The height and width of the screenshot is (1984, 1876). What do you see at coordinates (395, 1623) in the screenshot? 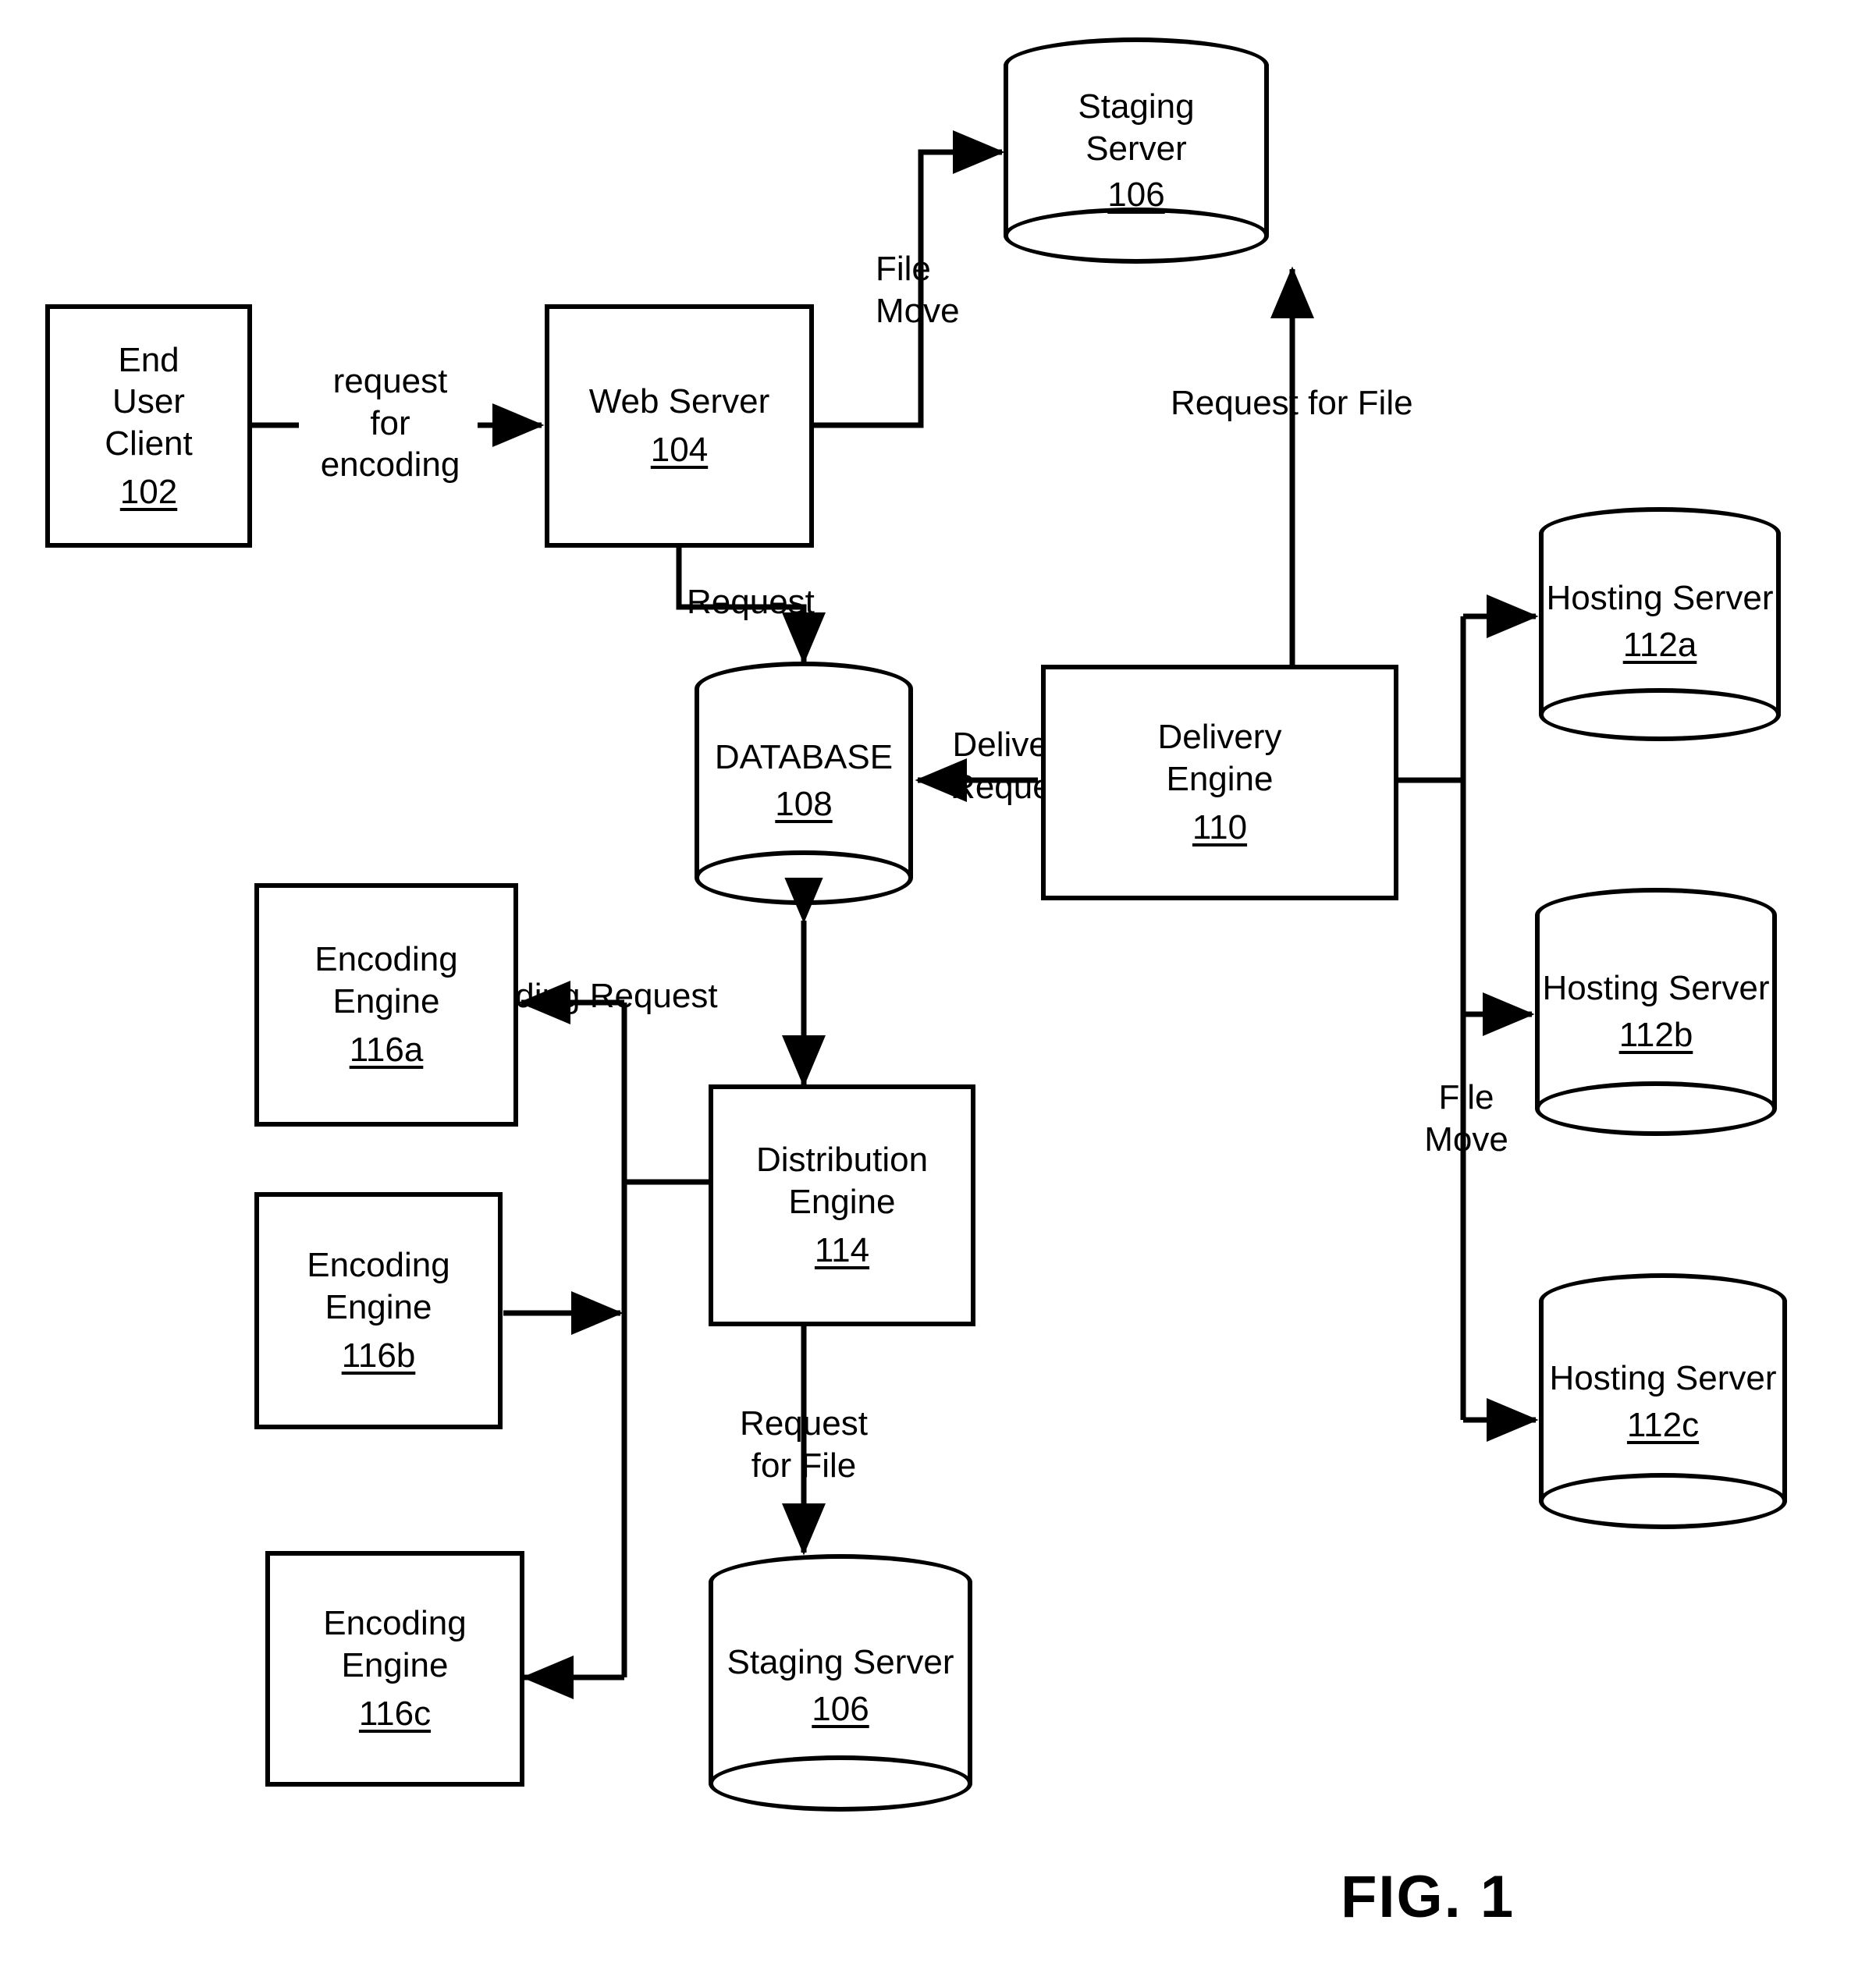
I see `encoding-c-line1: Encoding` at bounding box center [395, 1623].